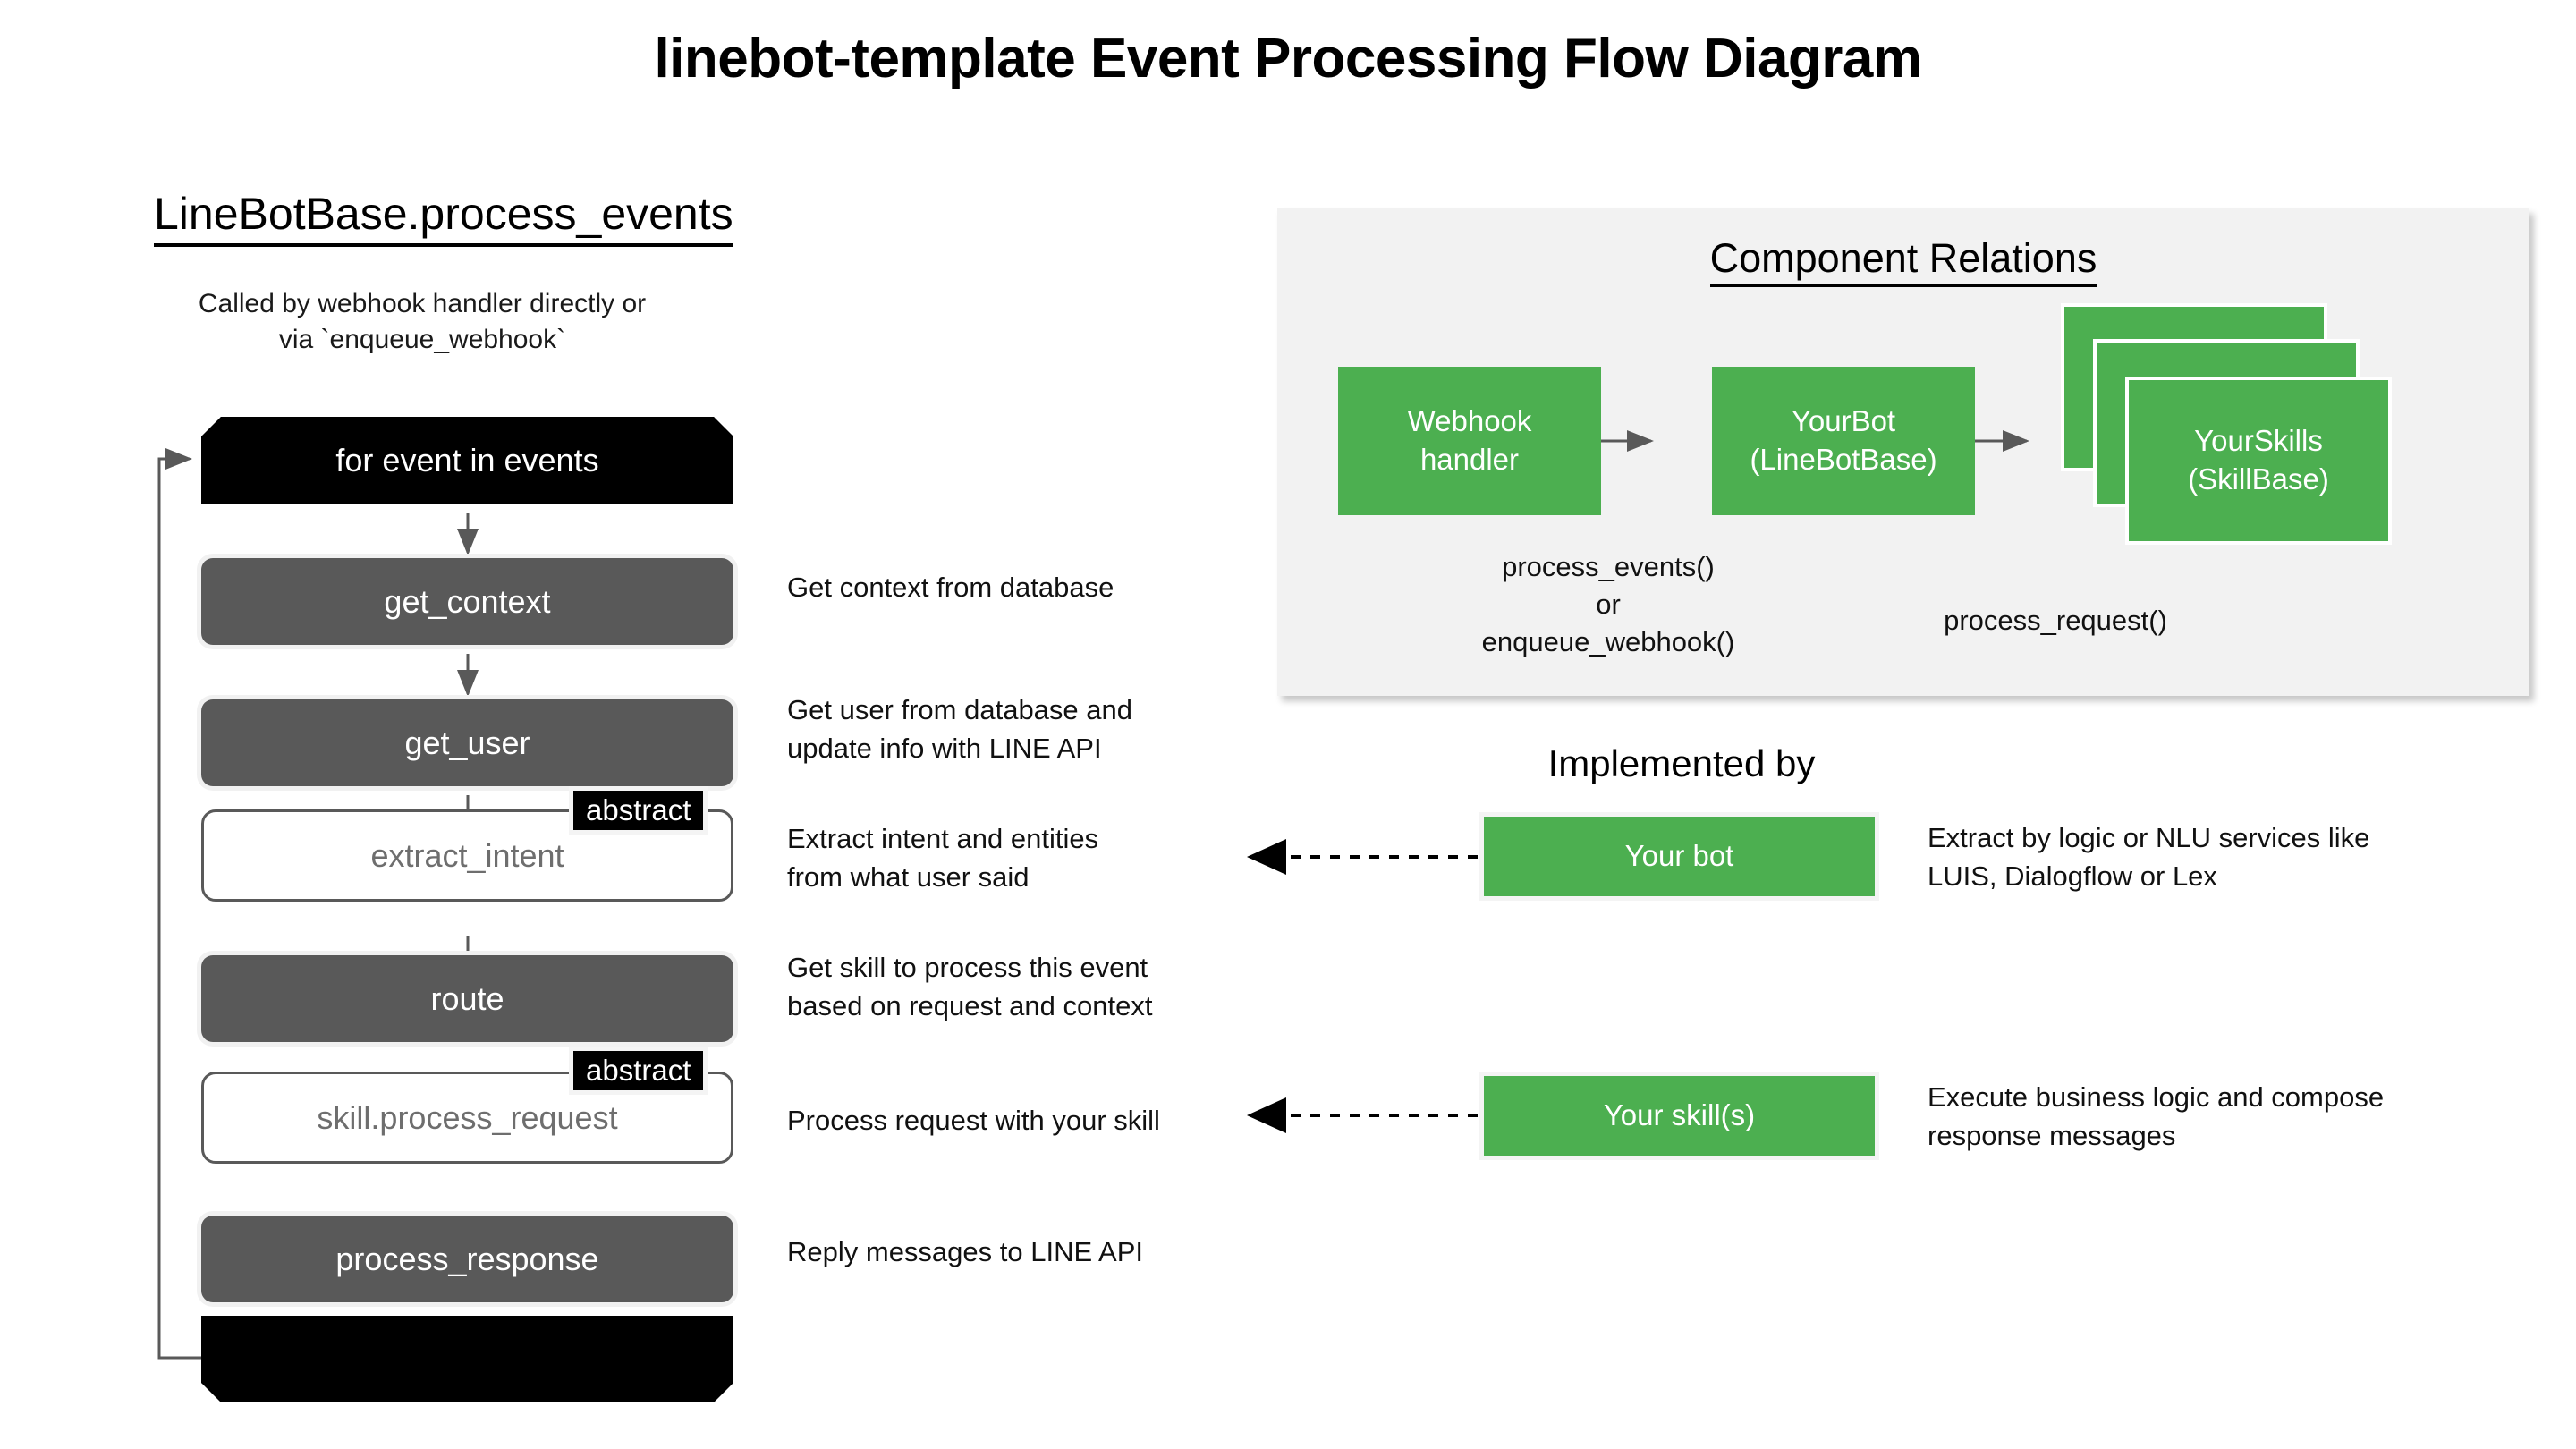  I want to click on component-box-label: YourBot (LineBotBase), so click(1843, 440).